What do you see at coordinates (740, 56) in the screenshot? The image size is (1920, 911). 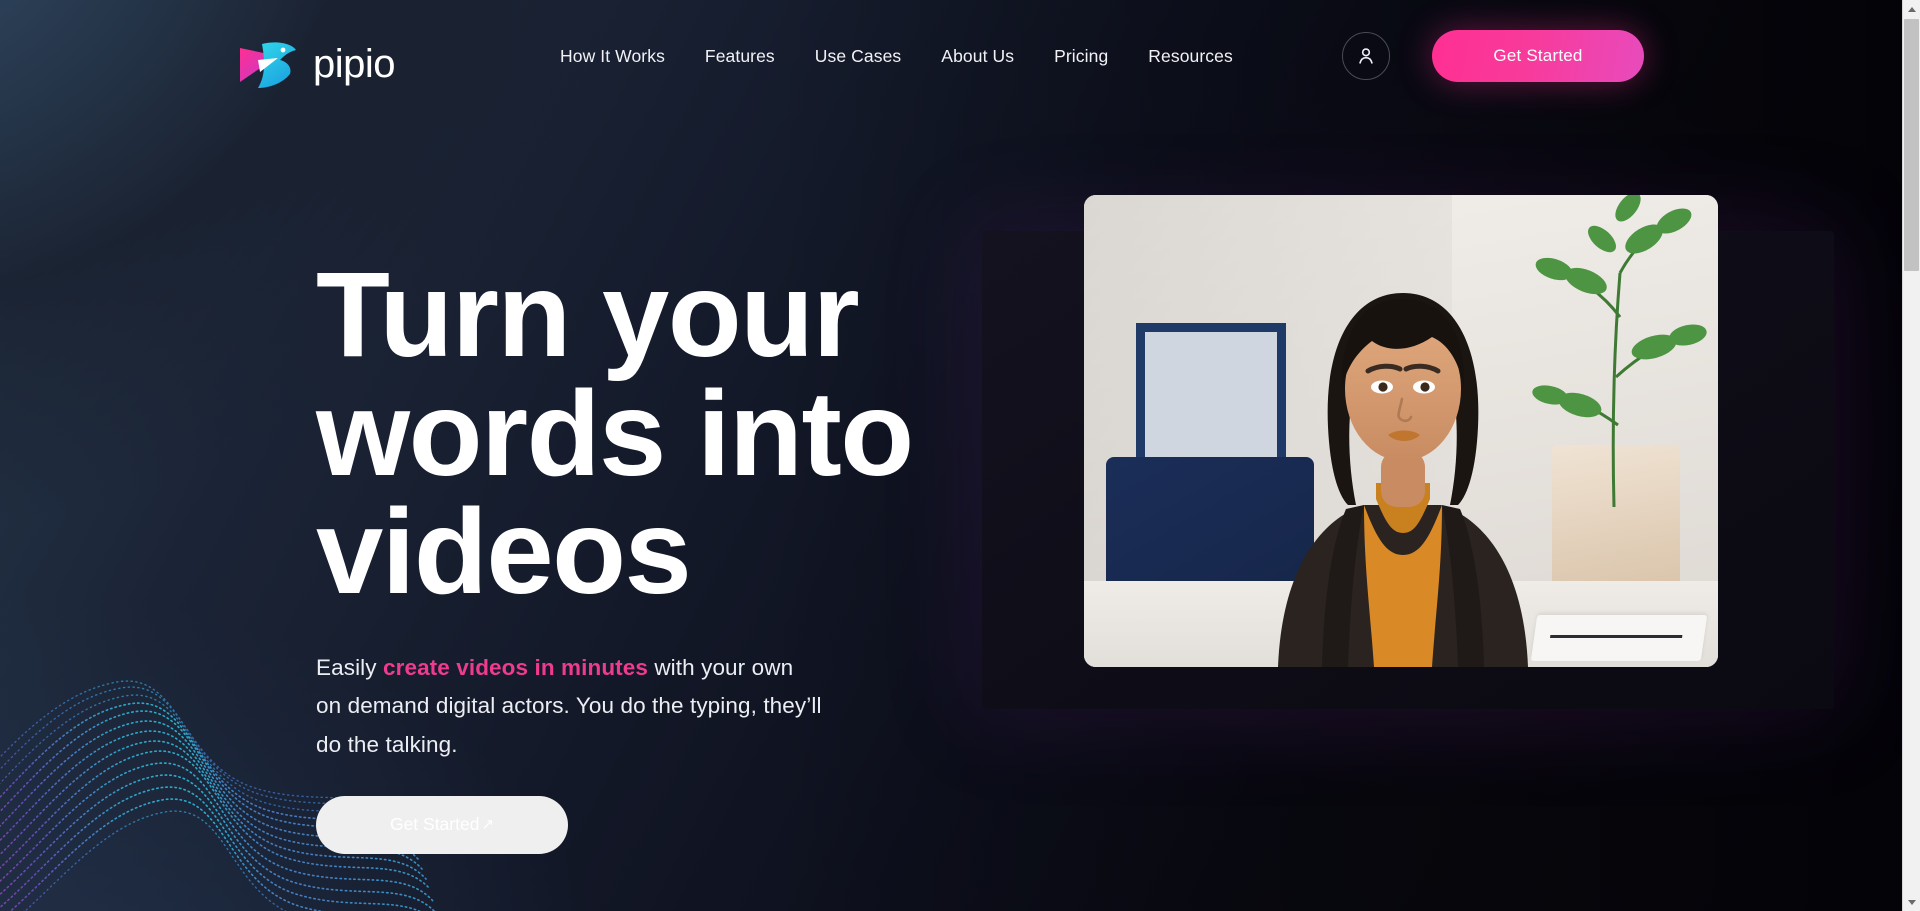 I see `nav-item-features: Features` at bounding box center [740, 56].